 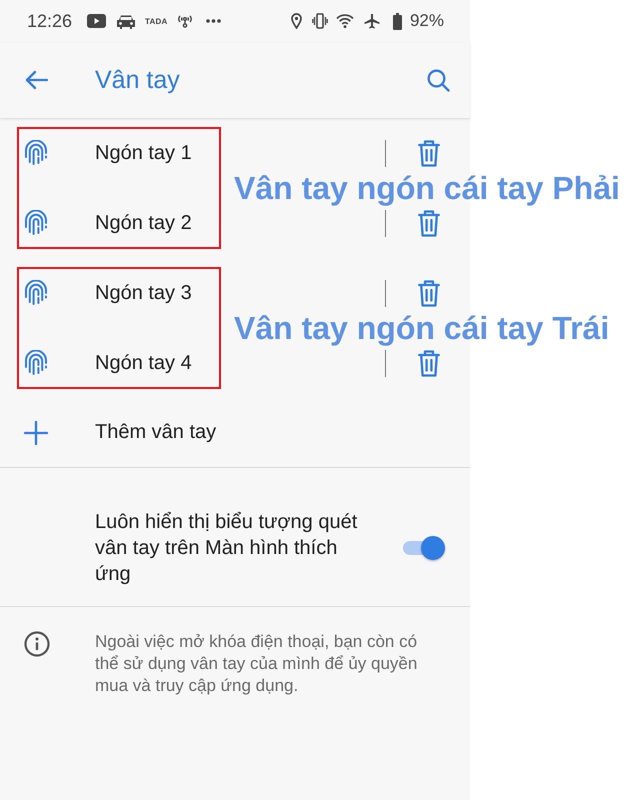 I want to click on battery-percent: 92%, so click(x=427, y=21).